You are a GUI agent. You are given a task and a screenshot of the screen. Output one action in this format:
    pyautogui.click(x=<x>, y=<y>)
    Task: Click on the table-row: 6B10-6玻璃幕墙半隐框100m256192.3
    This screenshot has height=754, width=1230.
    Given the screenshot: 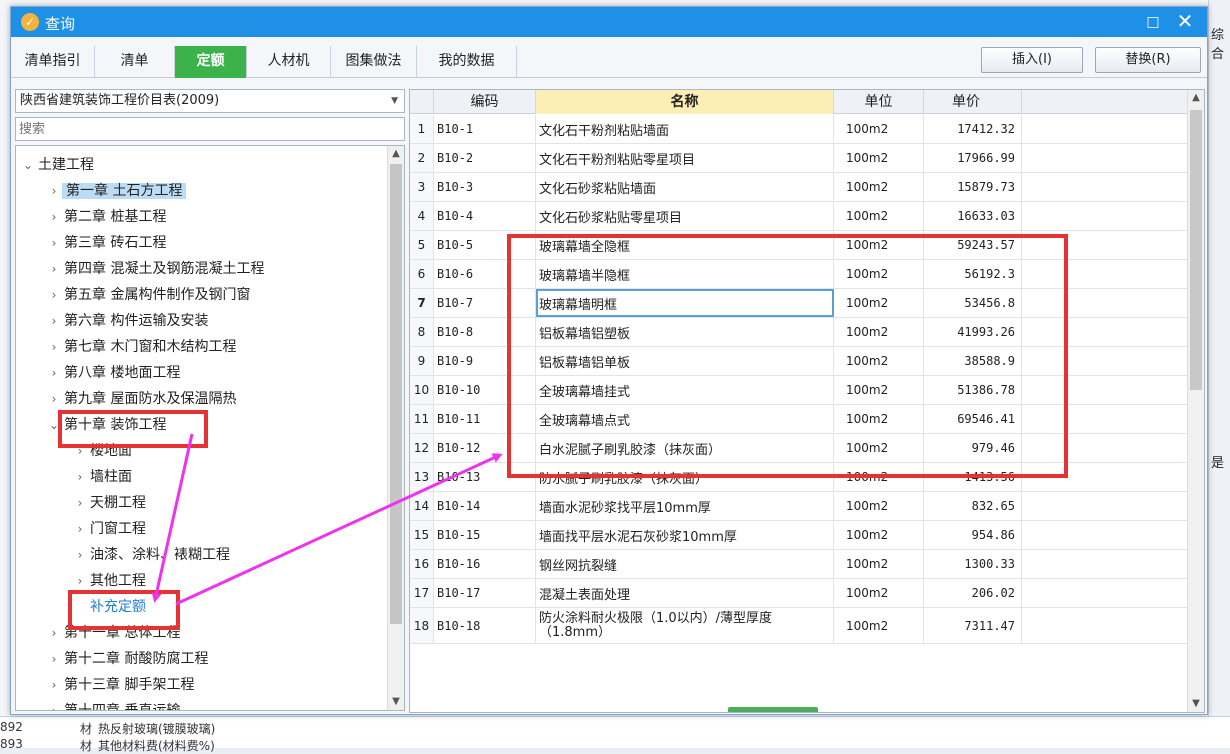 What is the action you would take?
    pyautogui.click(x=800, y=274)
    